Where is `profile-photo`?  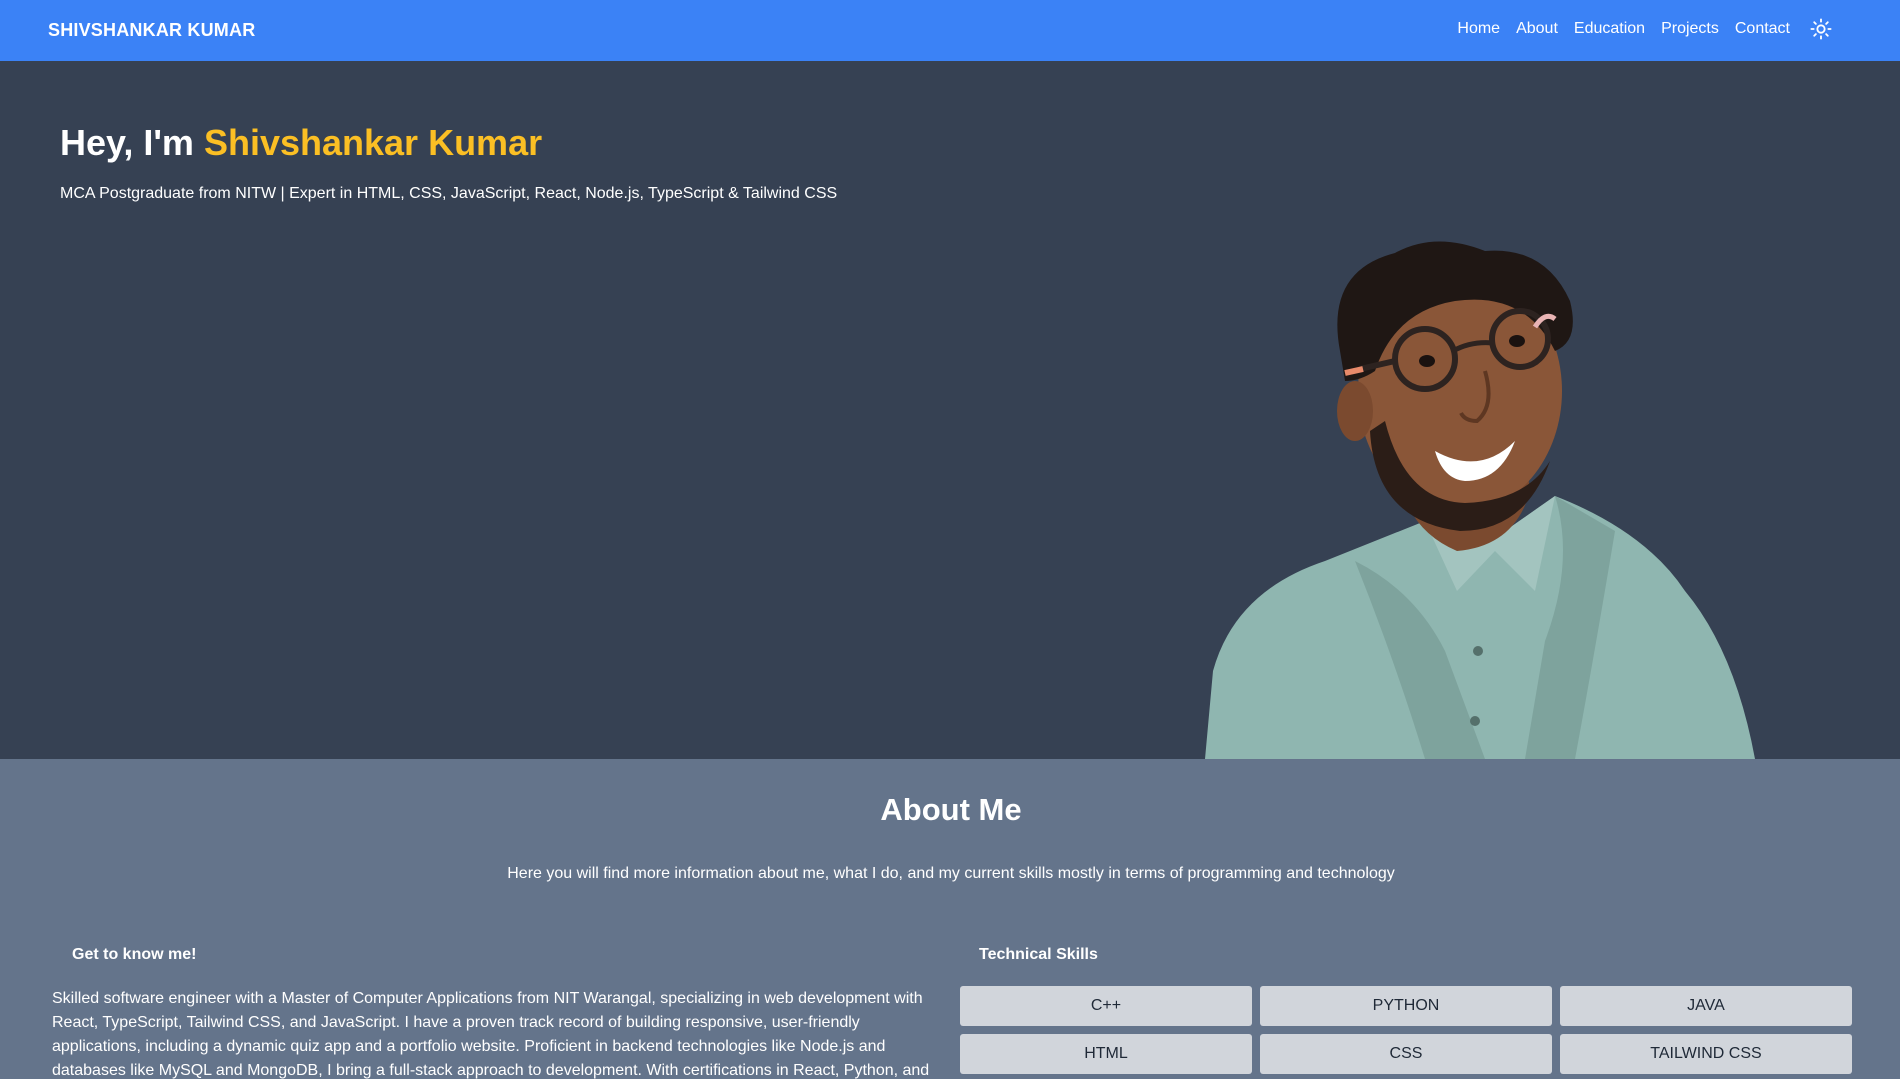
profile-photo is located at coordinates (1480, 500).